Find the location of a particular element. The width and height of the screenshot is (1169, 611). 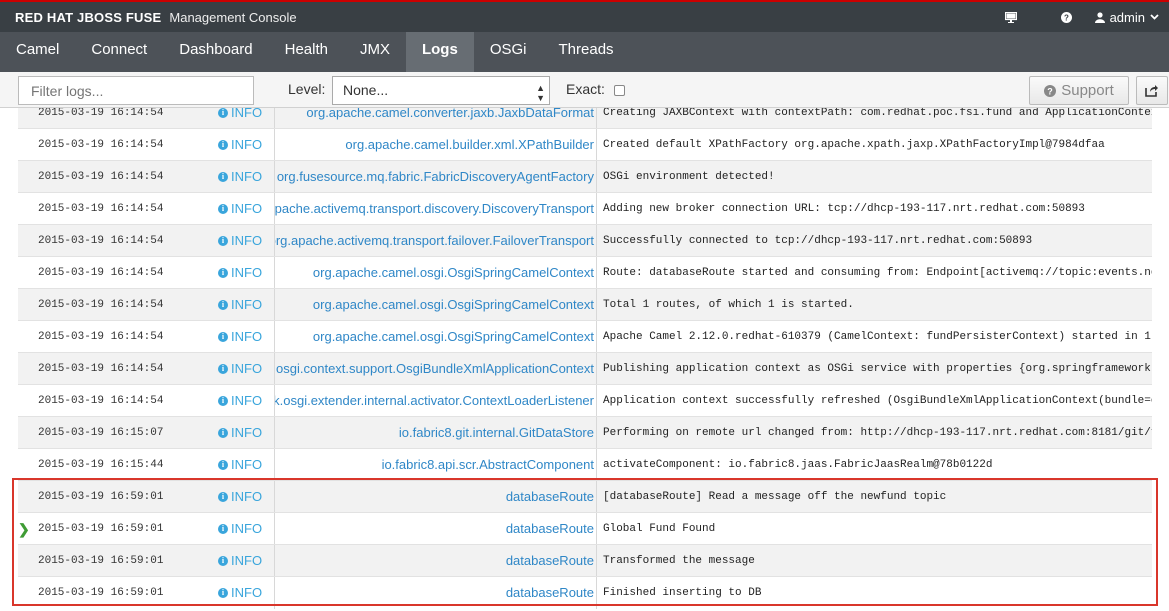

log-logger-name: io.fabric8.git.internal.GitDataStore is located at coordinates (496, 432).